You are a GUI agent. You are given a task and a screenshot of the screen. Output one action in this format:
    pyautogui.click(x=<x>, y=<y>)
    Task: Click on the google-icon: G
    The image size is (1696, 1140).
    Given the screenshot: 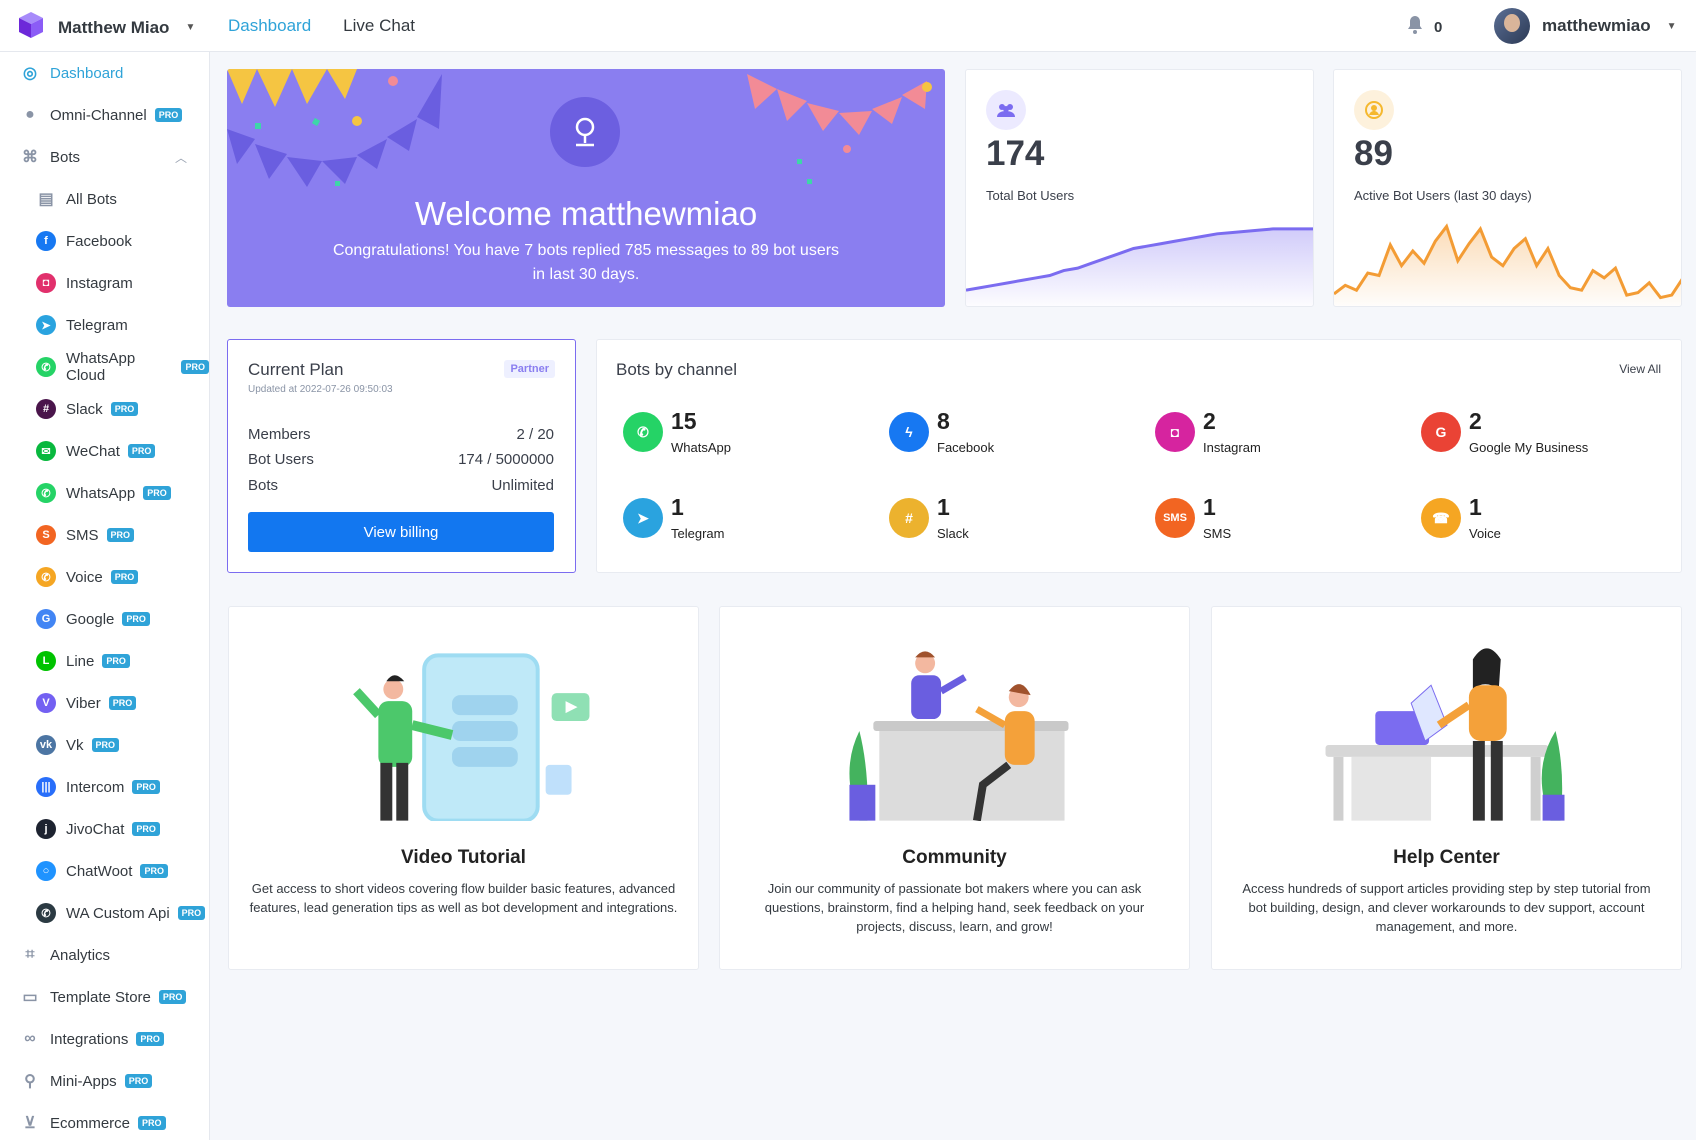 What is the action you would take?
    pyautogui.click(x=46, y=619)
    